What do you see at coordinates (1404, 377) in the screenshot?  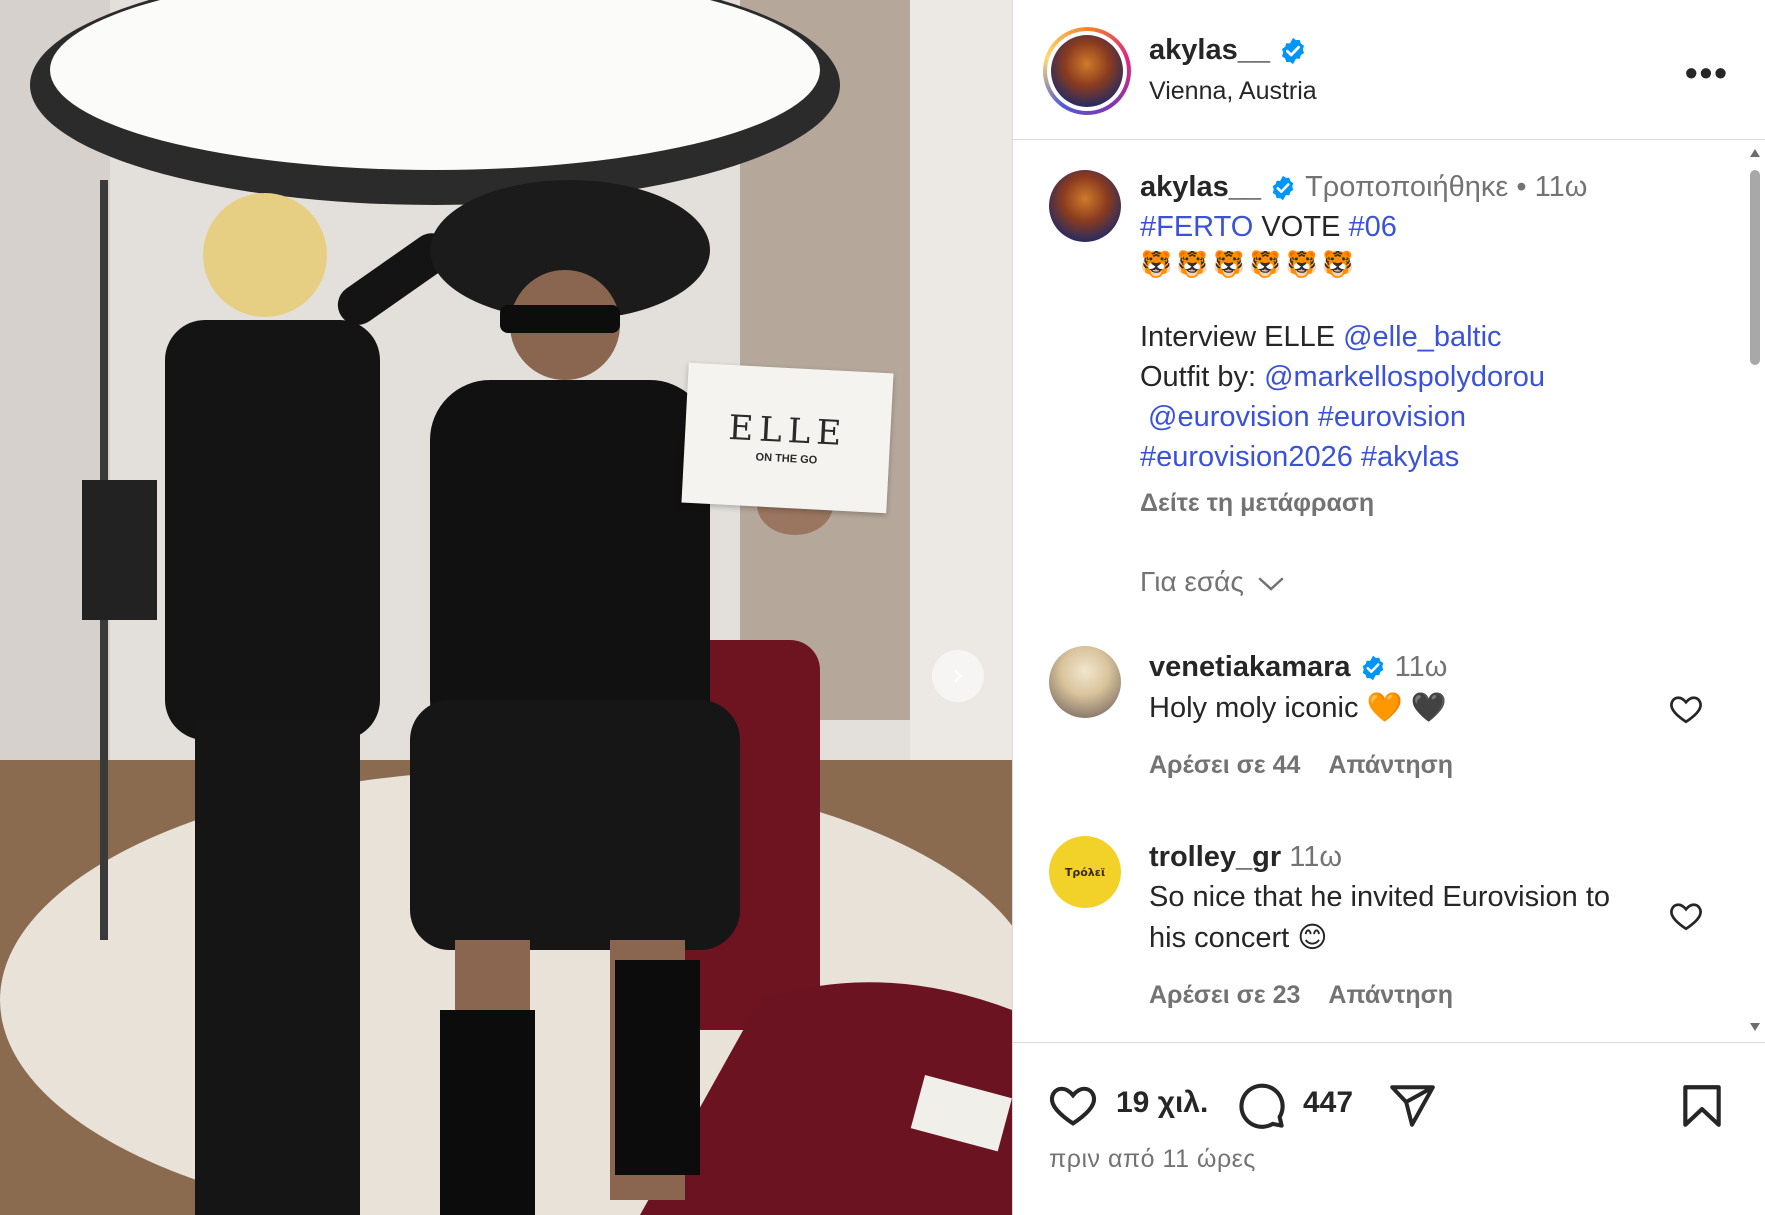 I see `mention-markellospolydorou: @markellospolydorou` at bounding box center [1404, 377].